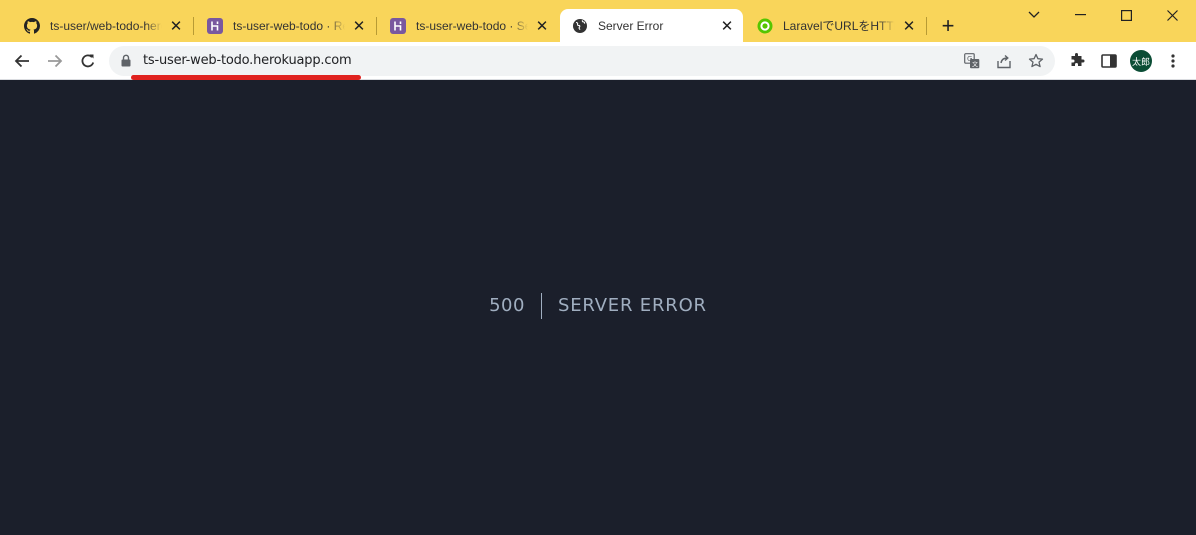  I want to click on chevron-down-icon, so click(1034, 14).